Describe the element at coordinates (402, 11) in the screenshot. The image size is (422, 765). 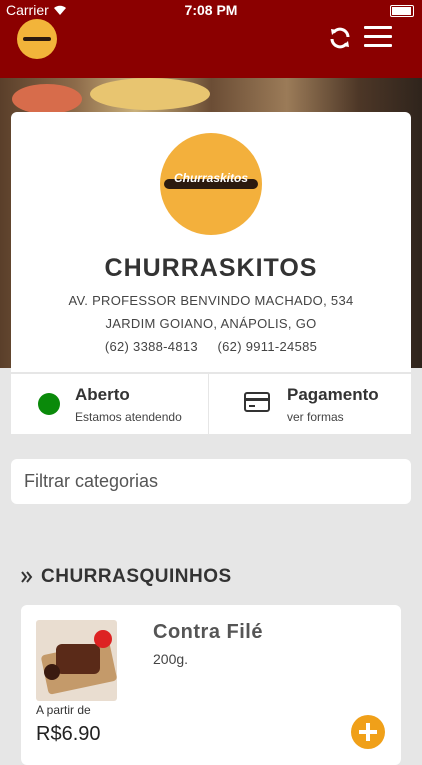
I see `battery-icon` at that location.